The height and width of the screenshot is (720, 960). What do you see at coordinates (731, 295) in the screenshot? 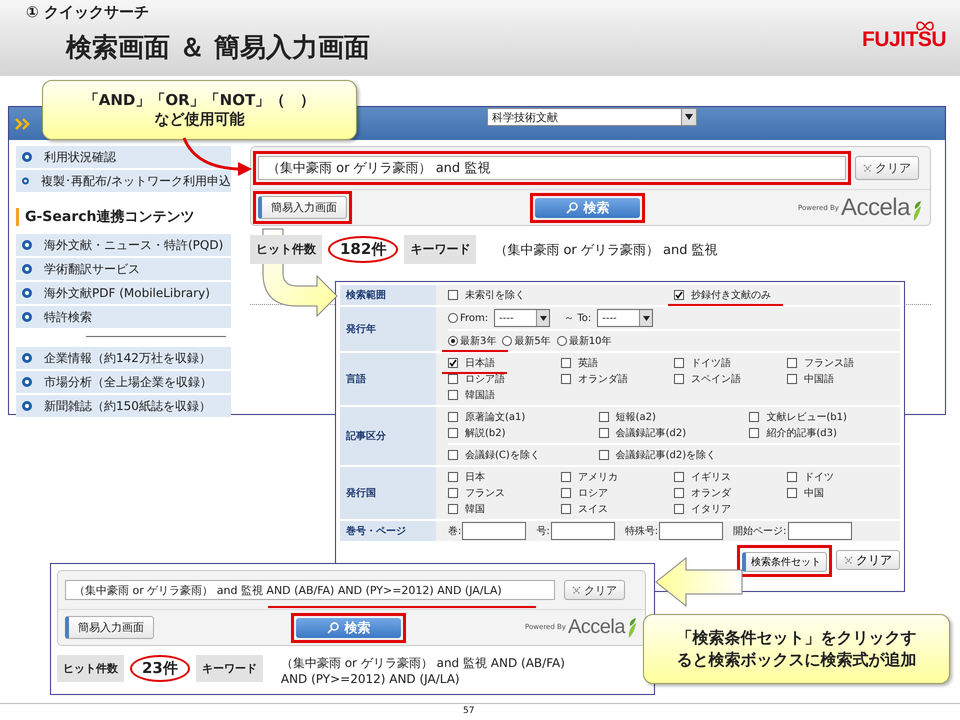
I see `option-label: 抄録付き文献のみ` at bounding box center [731, 295].